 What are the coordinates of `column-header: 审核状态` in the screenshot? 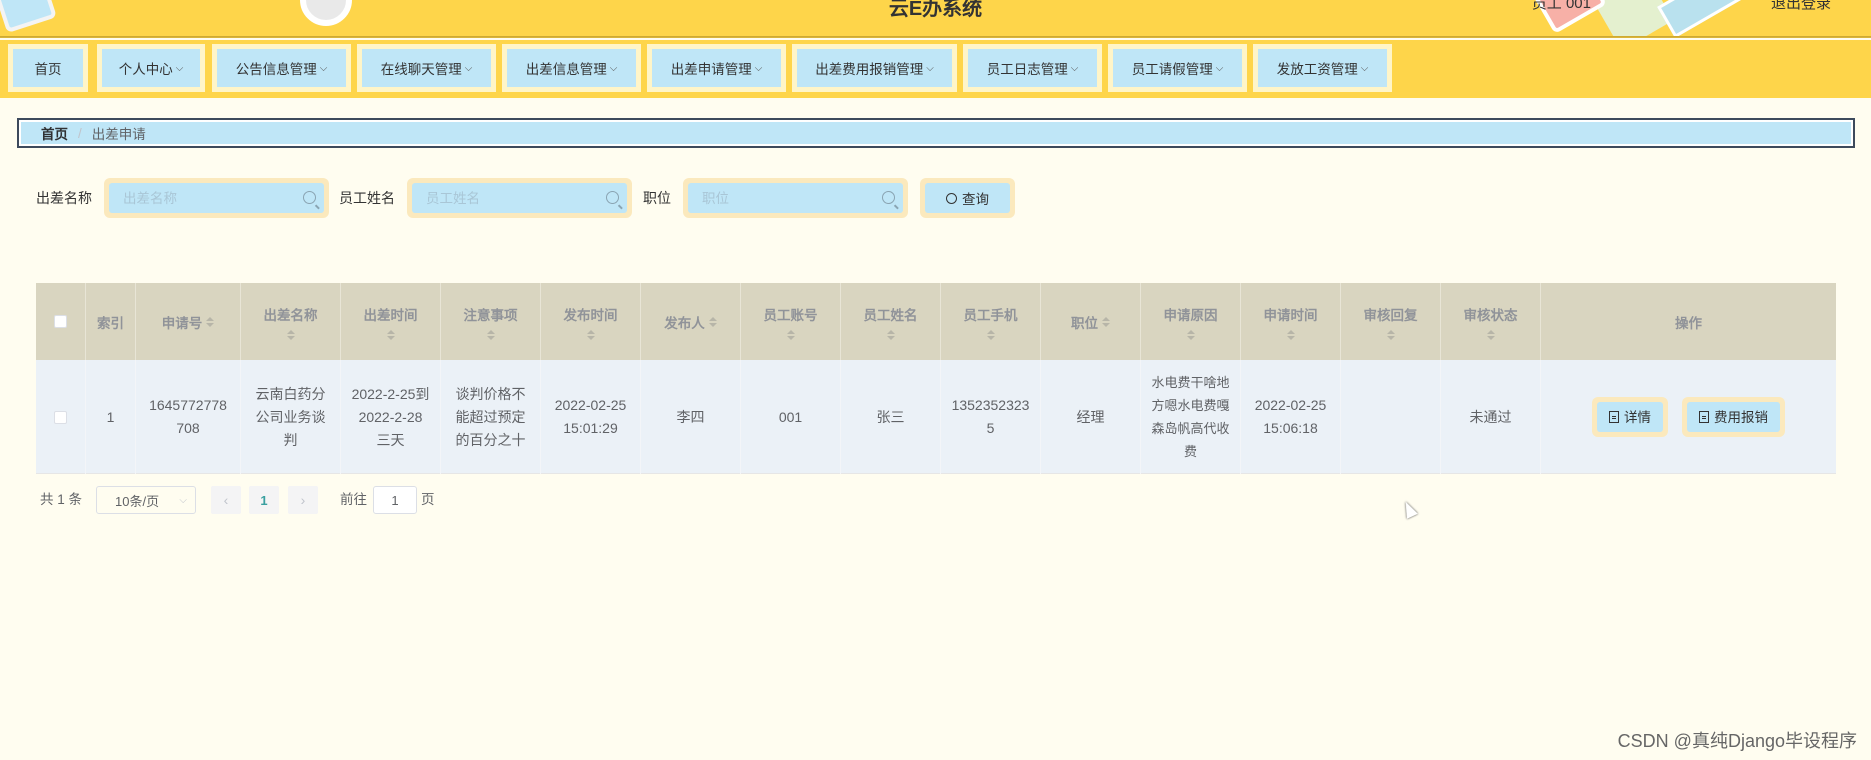 It's located at (1491, 321).